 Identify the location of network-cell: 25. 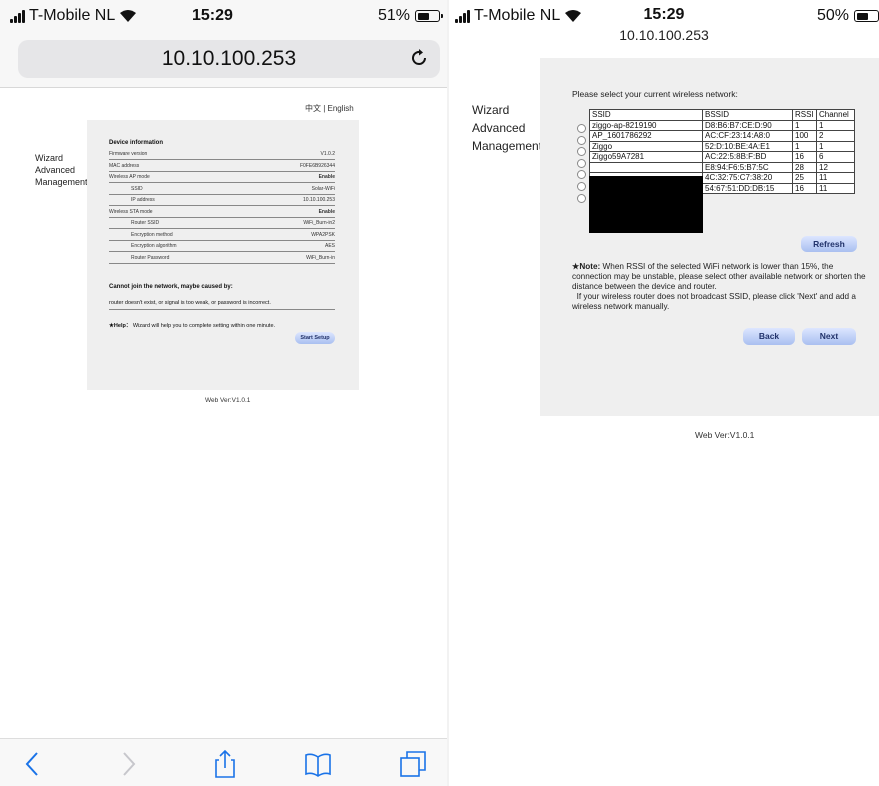
(804, 178).